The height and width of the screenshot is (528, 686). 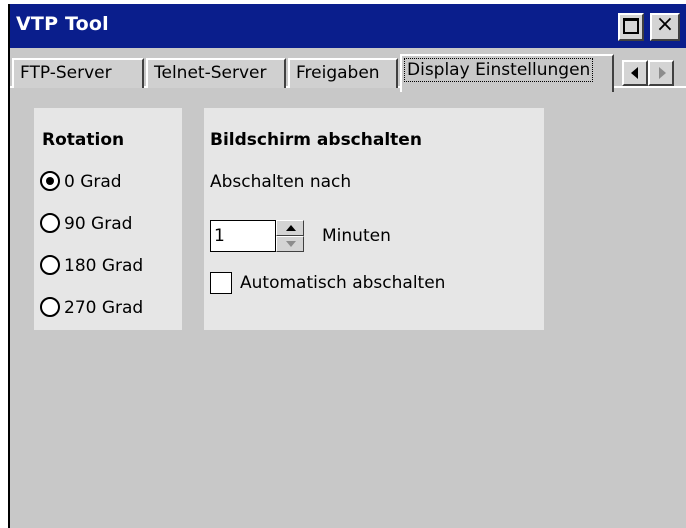 I want to click on maximize-button, so click(x=631, y=27).